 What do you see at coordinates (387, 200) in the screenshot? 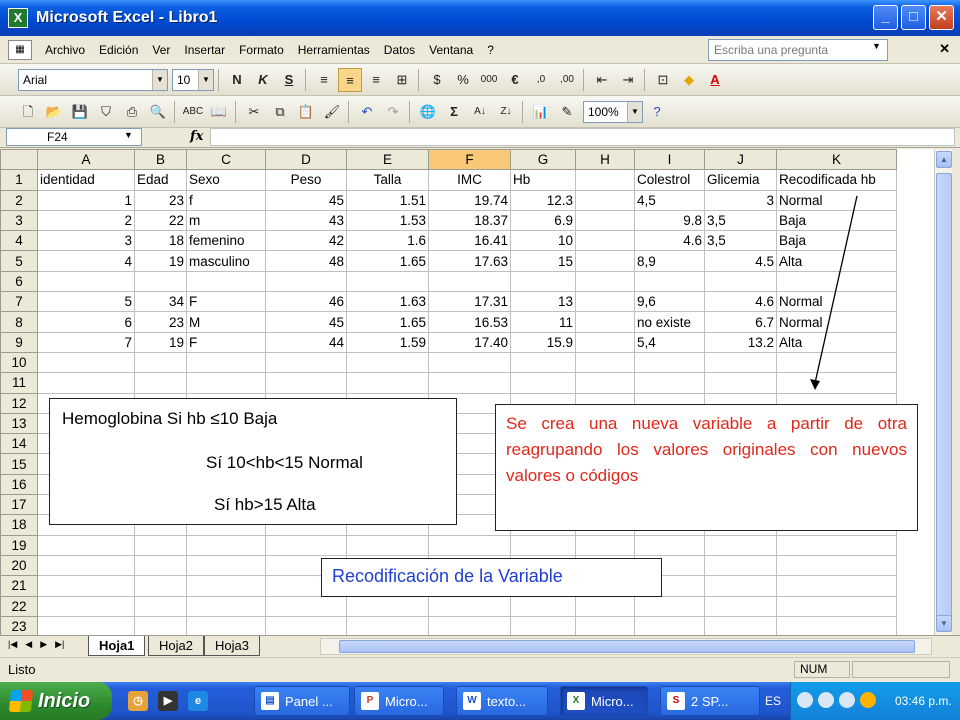
I see `cell-e2: 1.51` at bounding box center [387, 200].